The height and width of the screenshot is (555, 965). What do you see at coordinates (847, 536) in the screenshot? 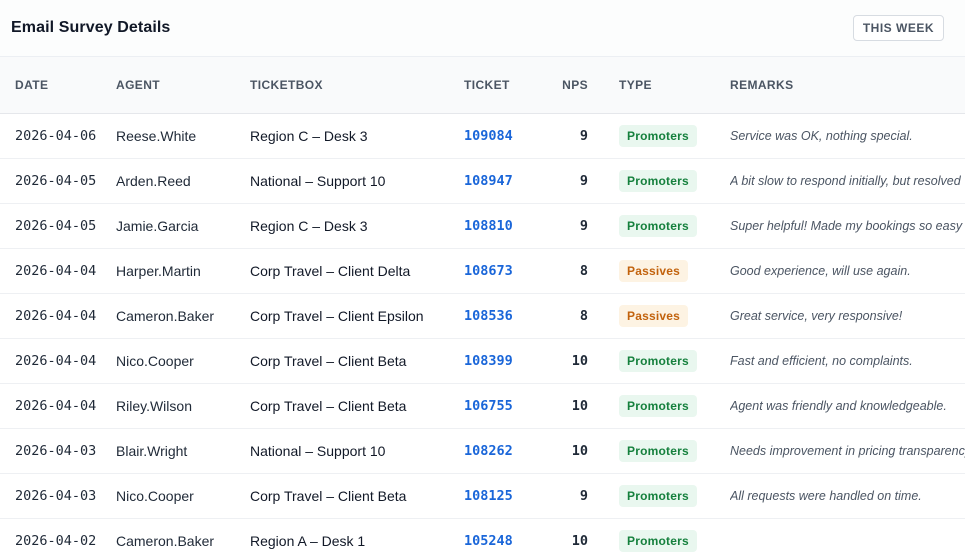
I see `cell-remarks` at bounding box center [847, 536].